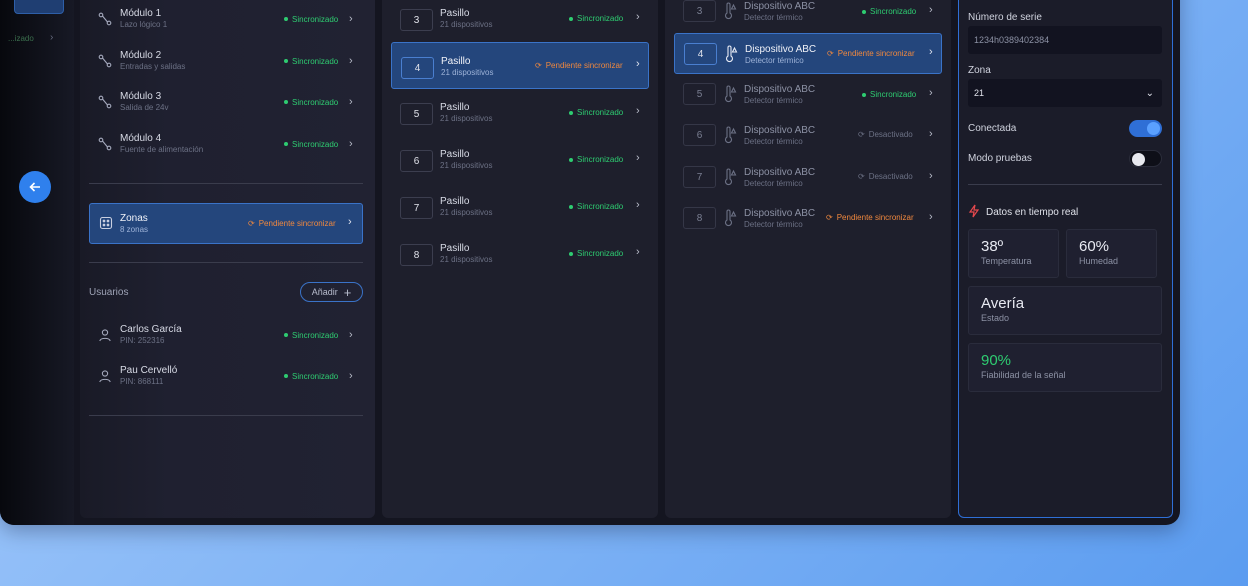 The height and width of the screenshot is (586, 1248). I want to click on user-name: Carlos García, so click(151, 329).